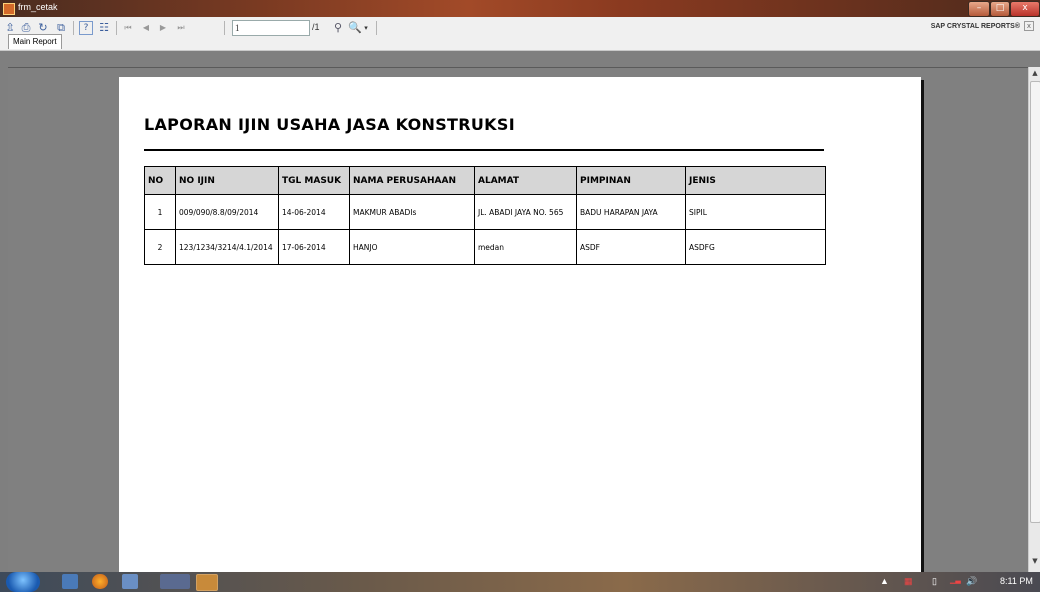  I want to click on page-total-label: /1, so click(316, 27).